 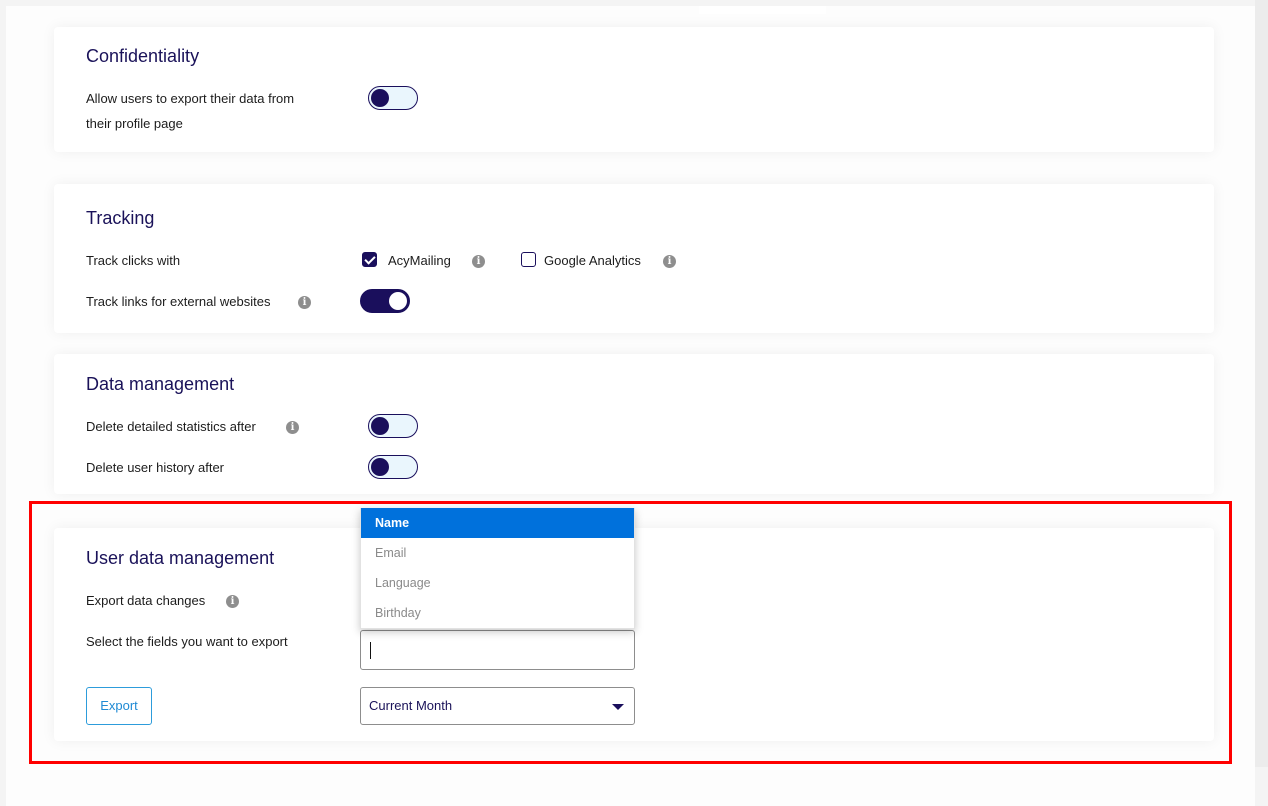 What do you see at coordinates (171, 426) in the screenshot?
I see `delete-statistics-label: Delete detailed statistics after` at bounding box center [171, 426].